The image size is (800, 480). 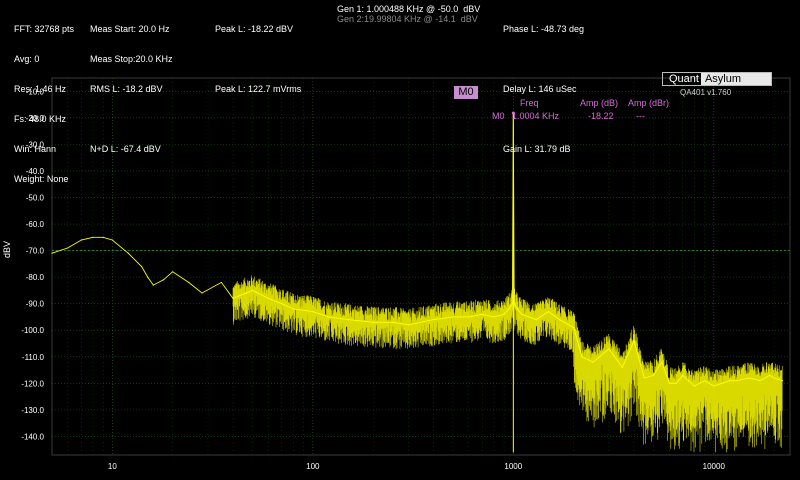 I want to click on gain: Gain L: 31.79 dB, so click(x=537, y=149).